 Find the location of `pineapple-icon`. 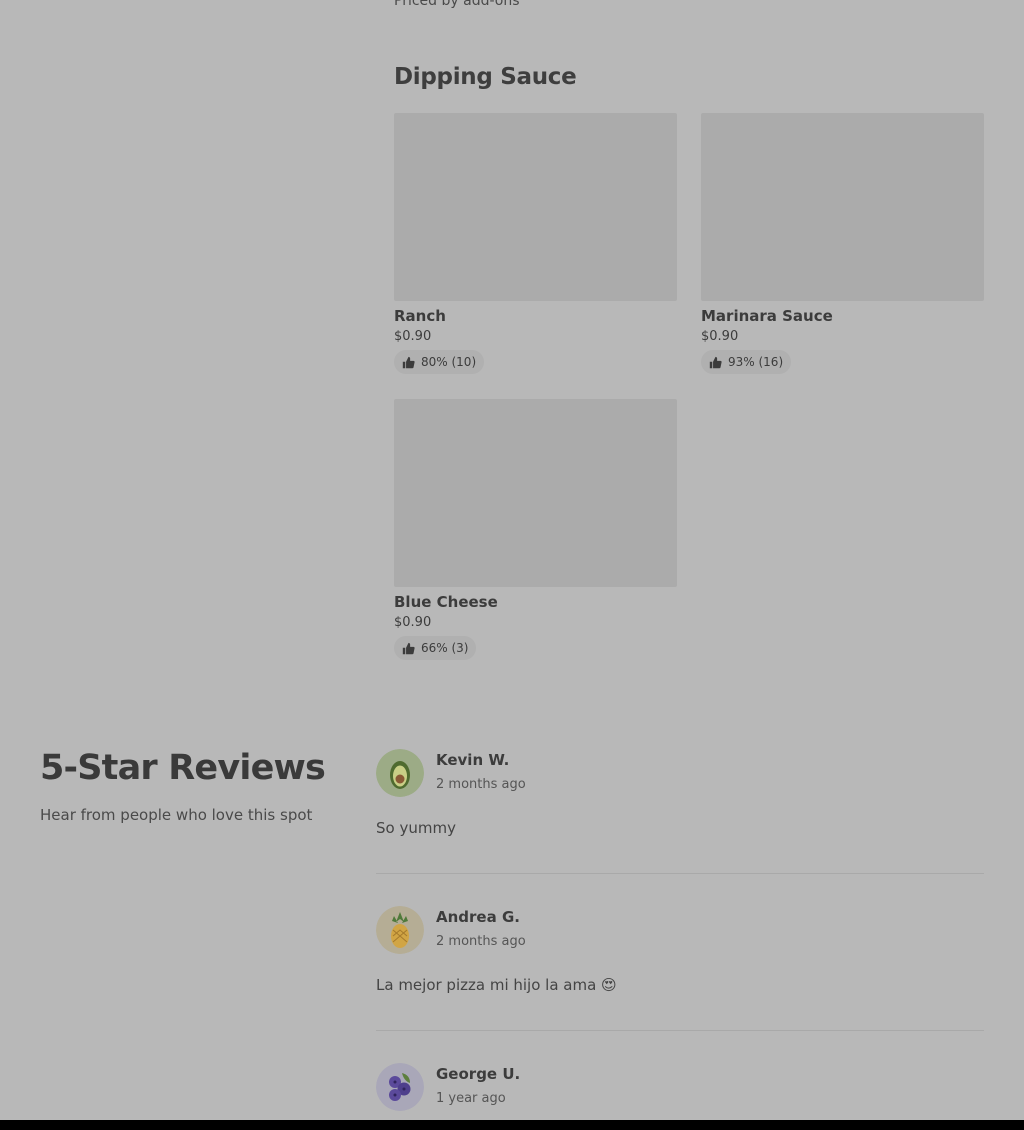

pineapple-icon is located at coordinates (400, 930).